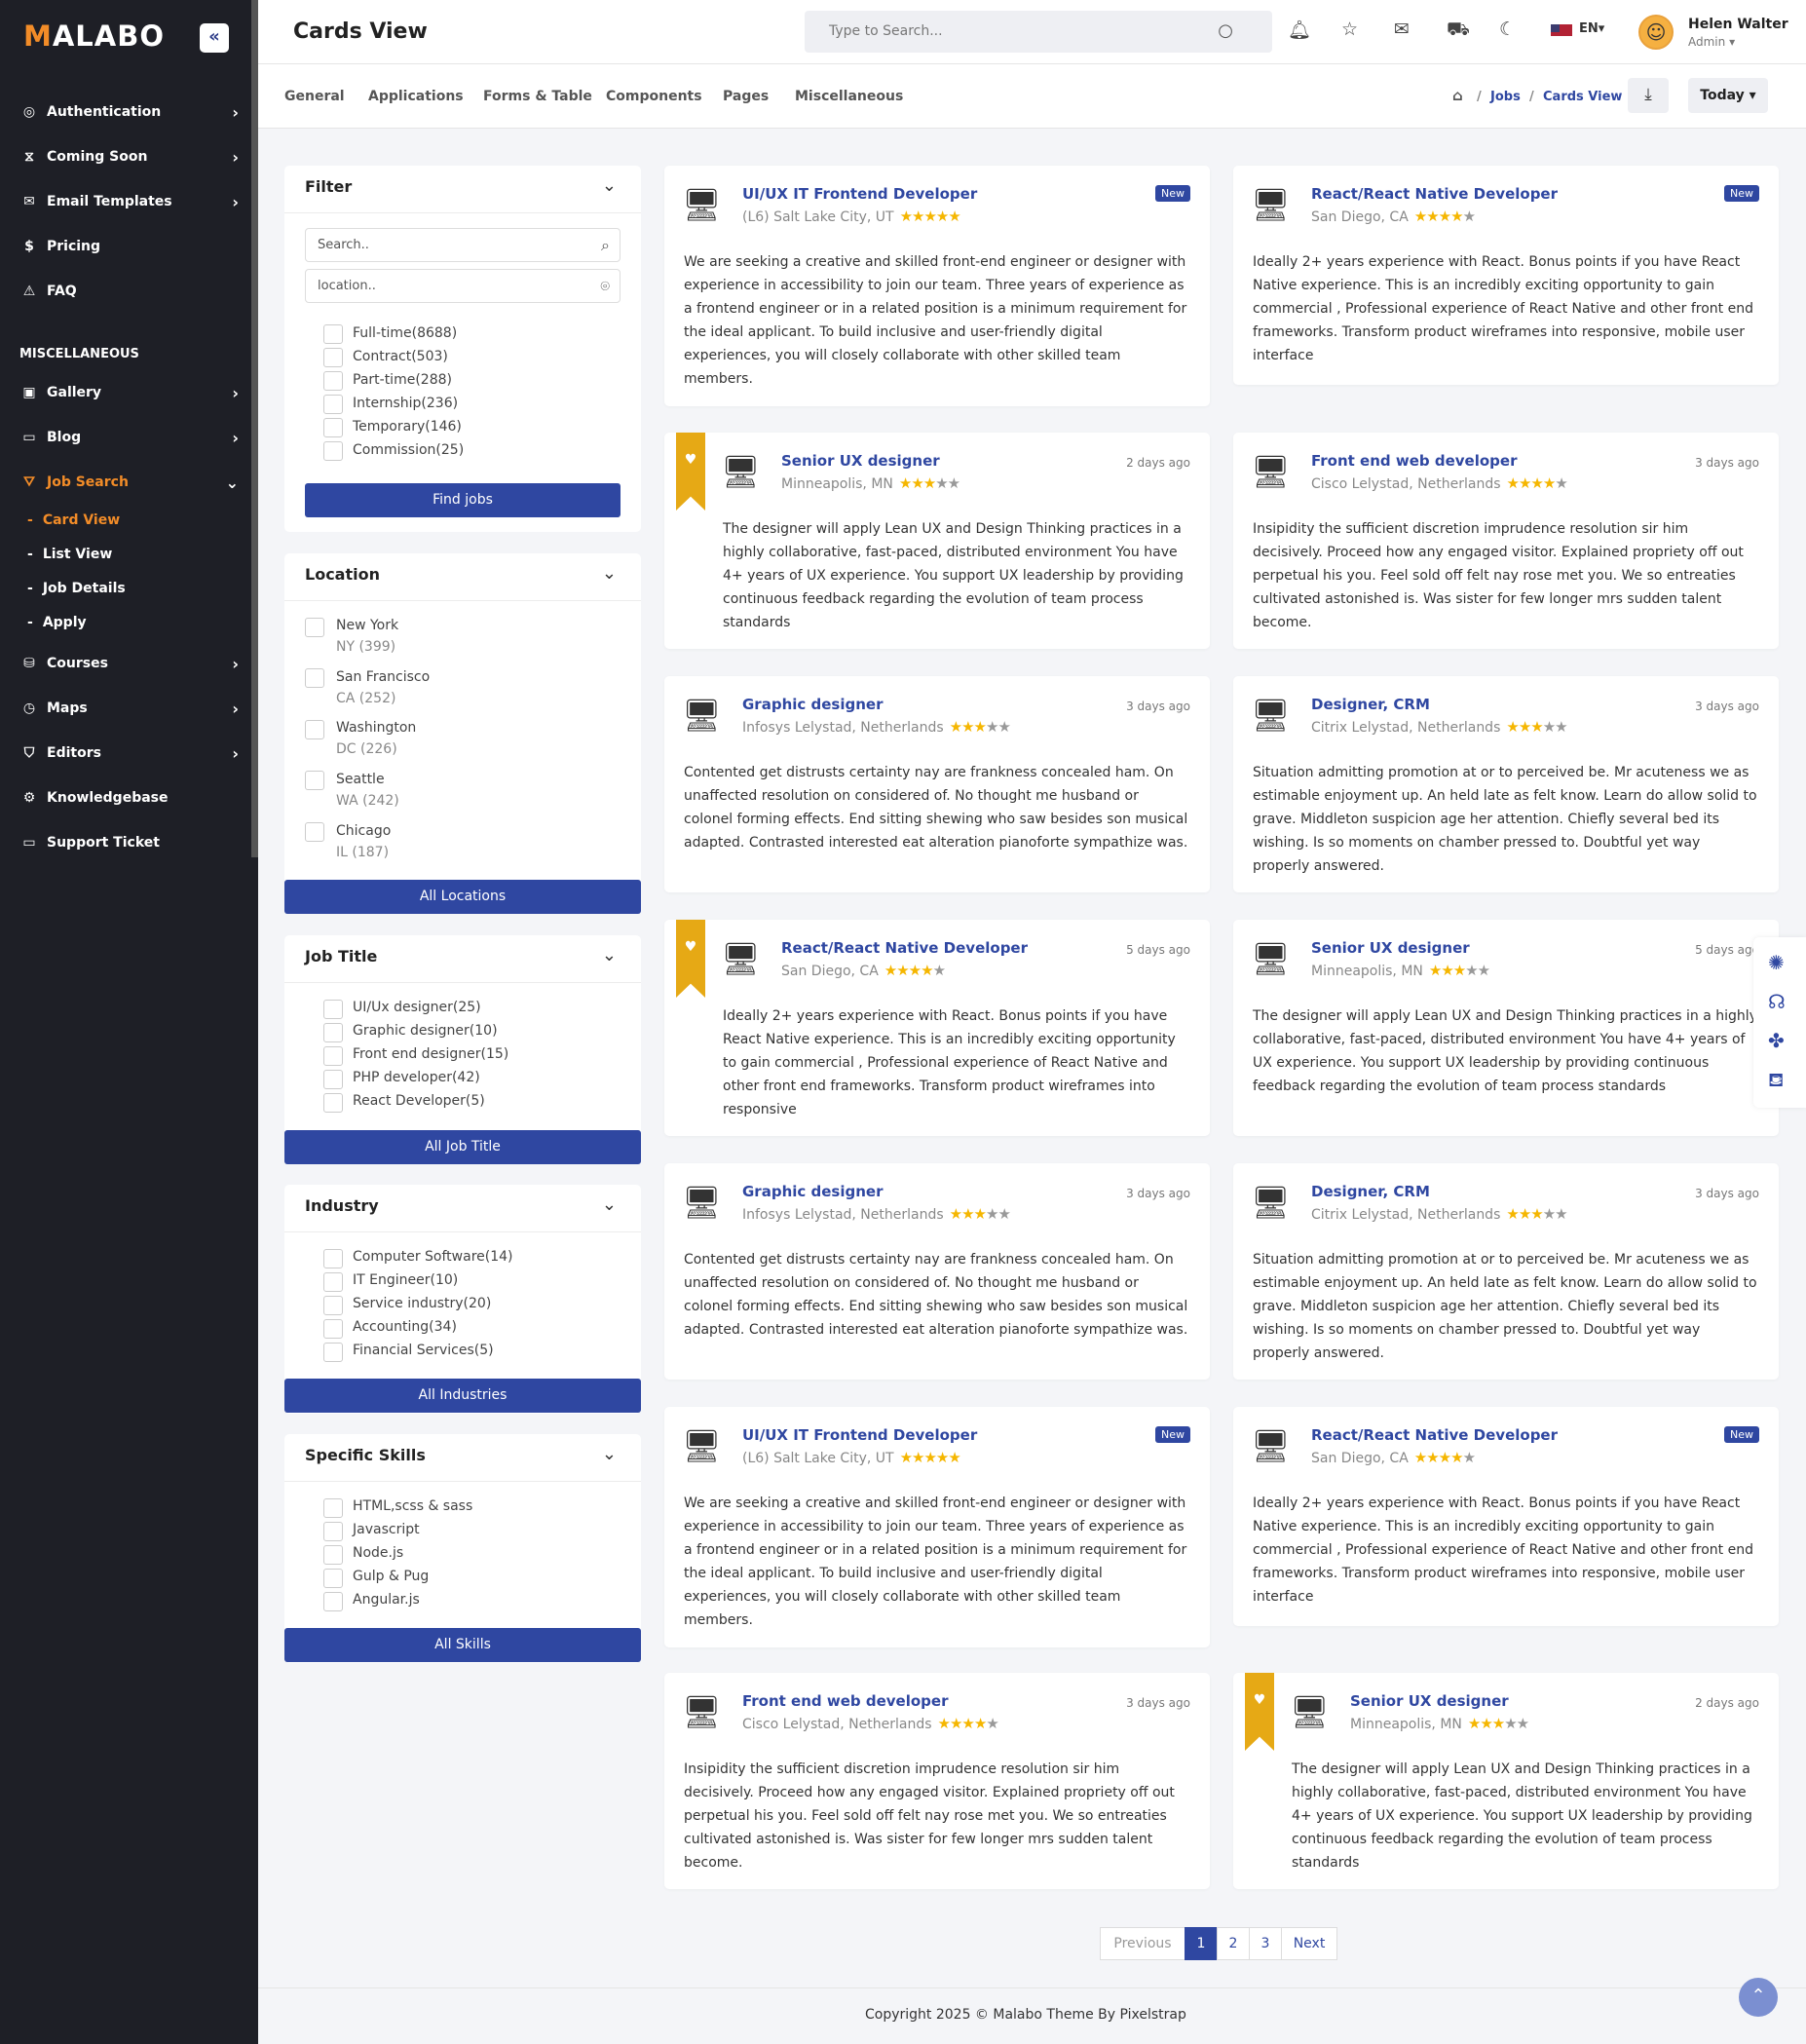 The image size is (1806, 2044). What do you see at coordinates (1656, 32) in the screenshot?
I see `avatar: ☺` at bounding box center [1656, 32].